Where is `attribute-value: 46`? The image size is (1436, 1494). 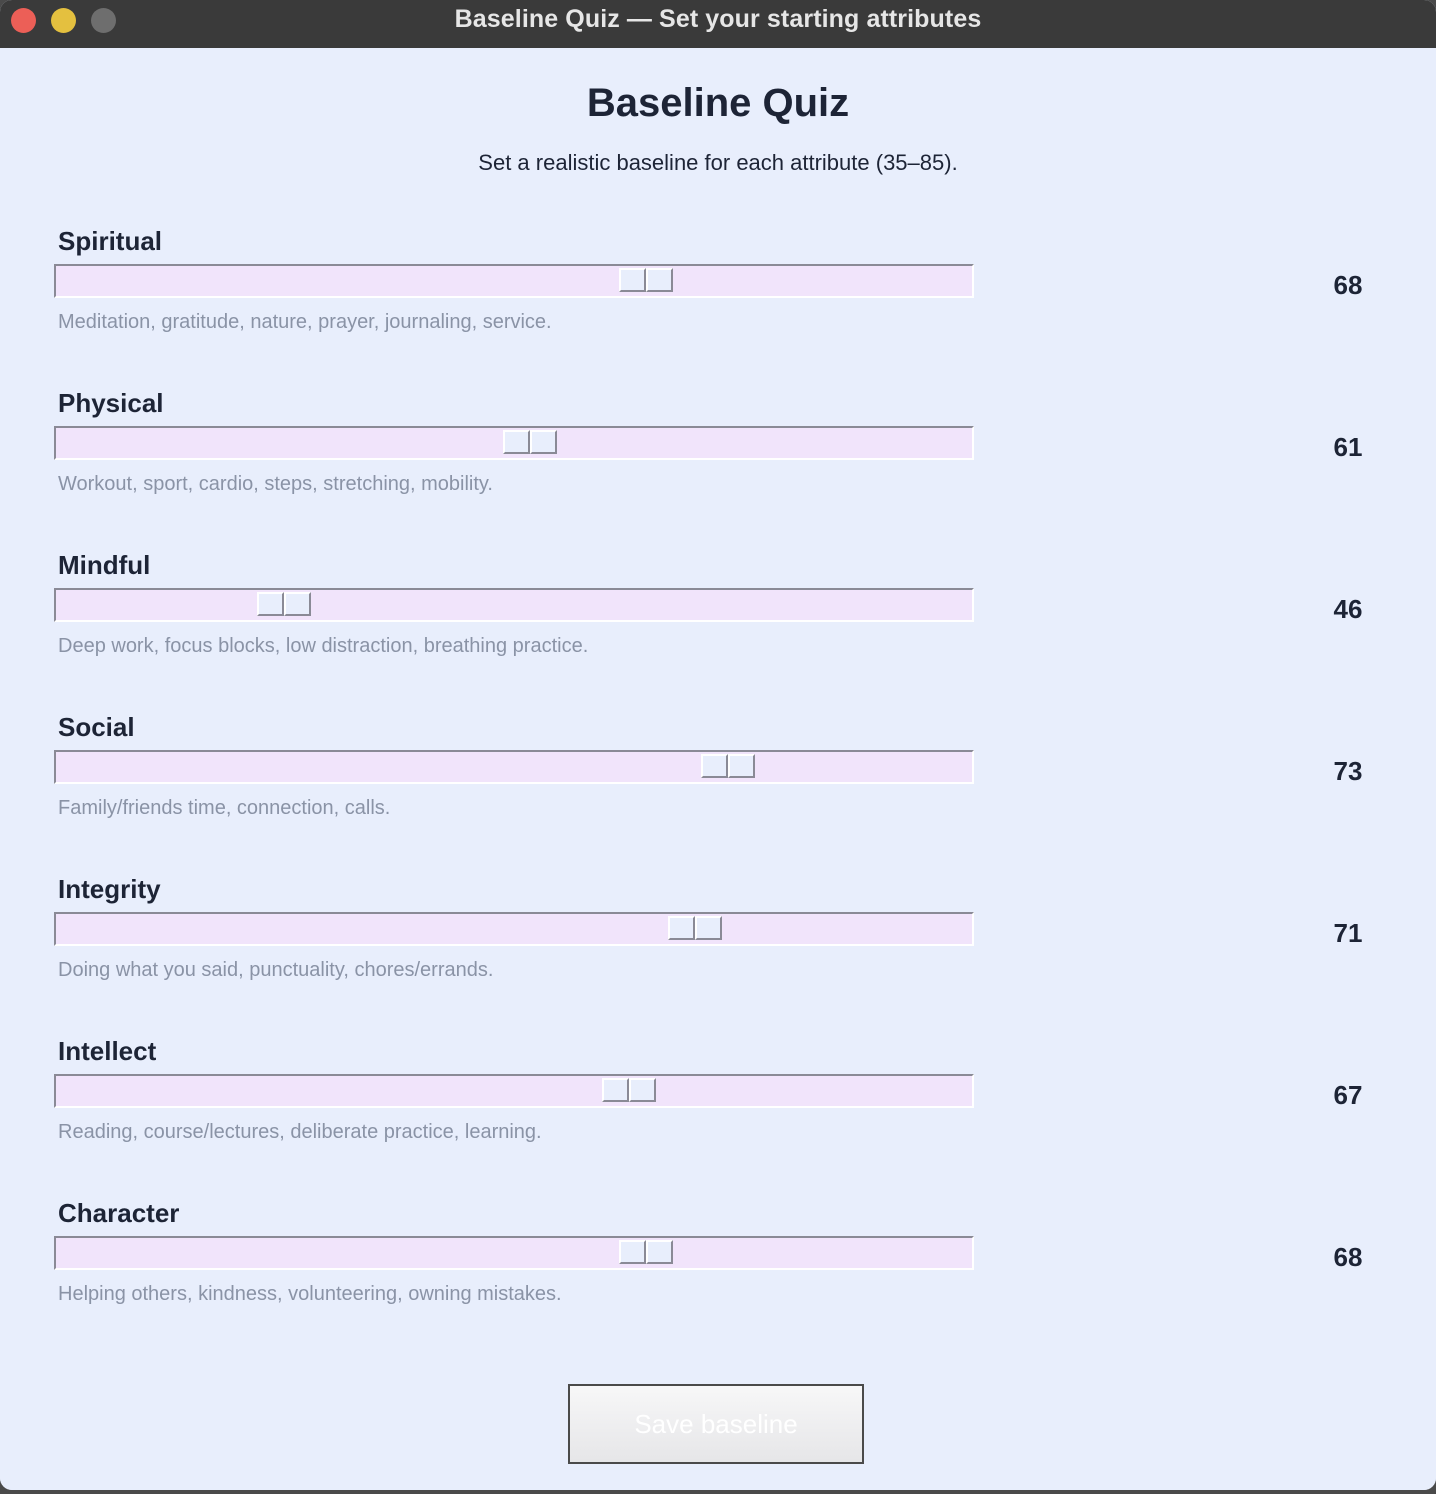
attribute-value: 46 is located at coordinates (1348, 609).